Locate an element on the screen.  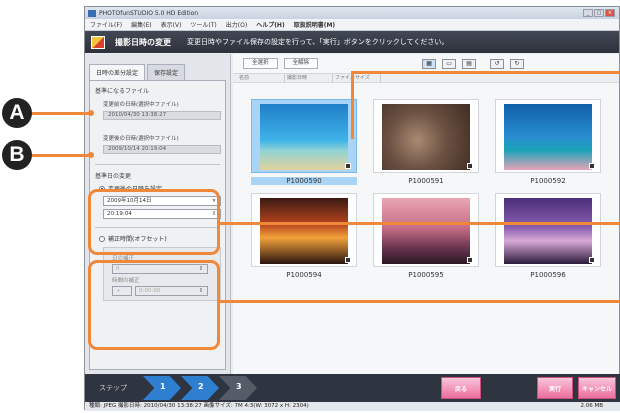
app-logo-icon is located at coordinates (92, 13).